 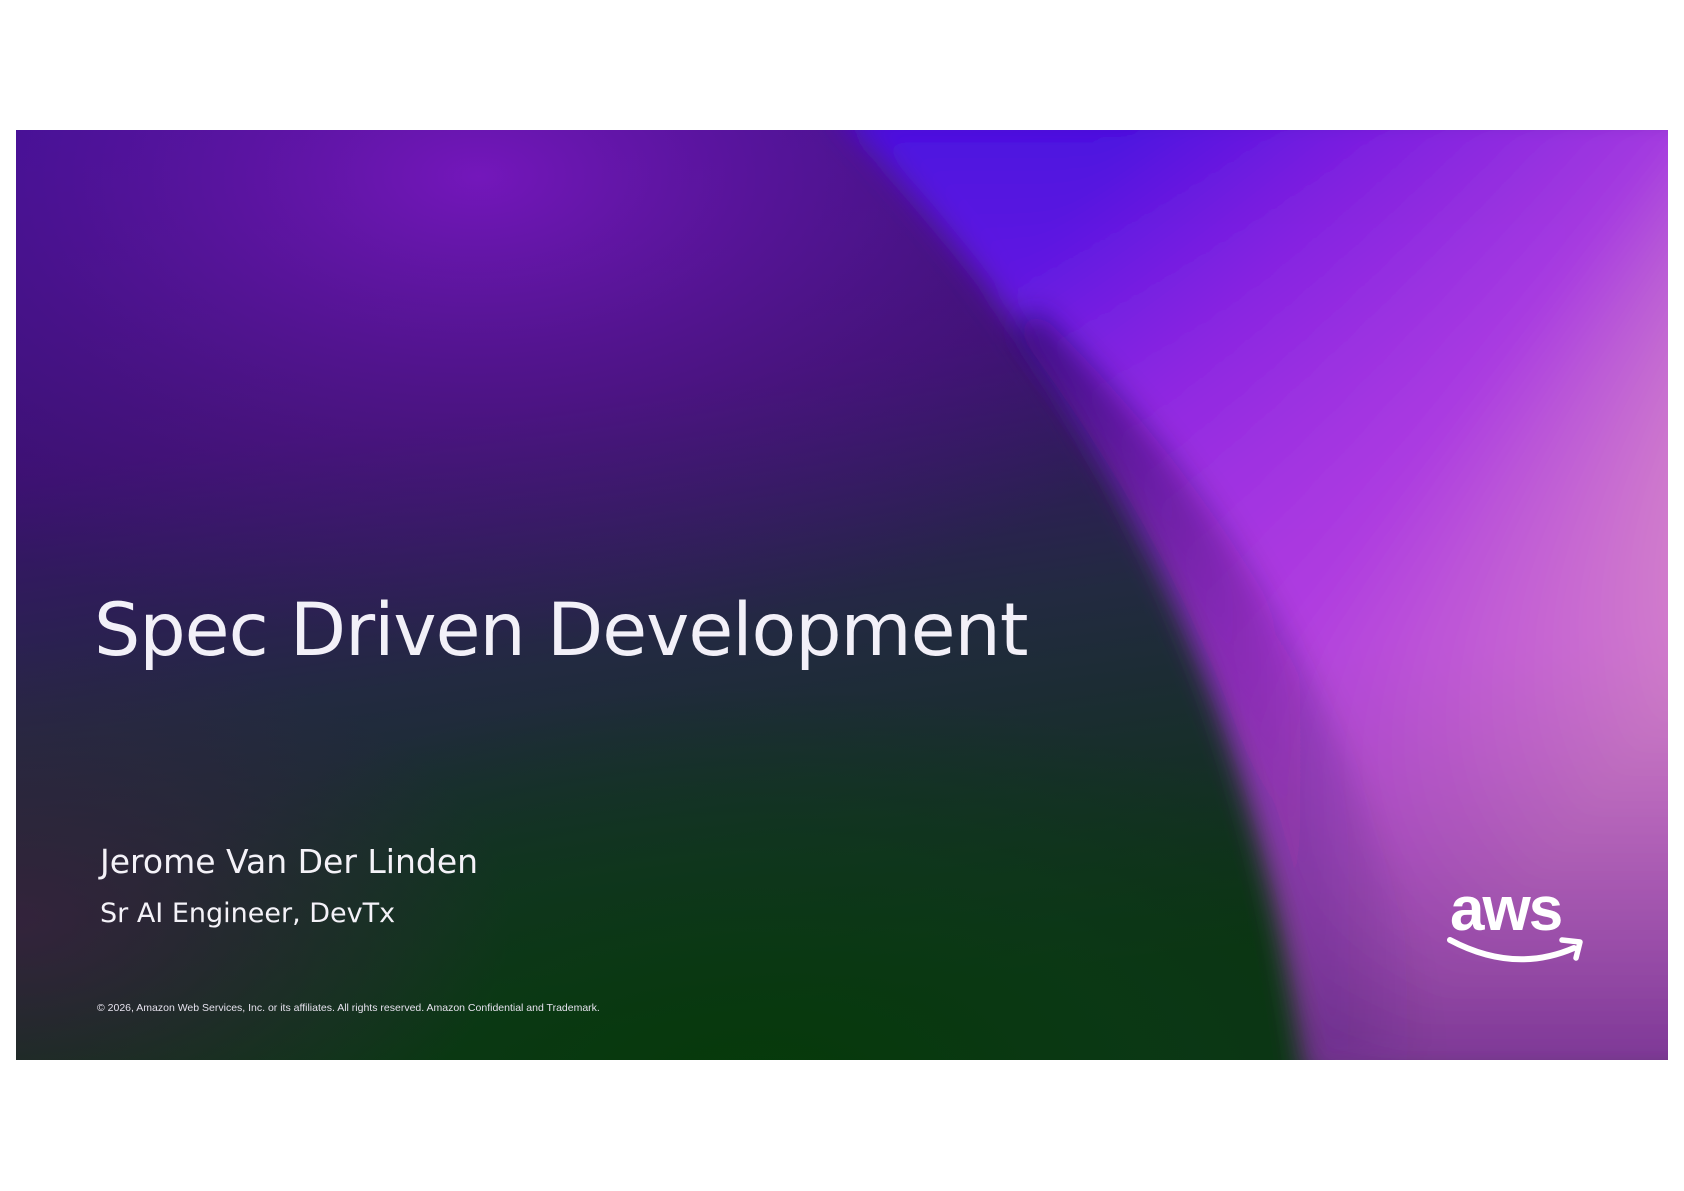 I want to click on slide-title: Spec Driven Development, so click(x=561, y=630).